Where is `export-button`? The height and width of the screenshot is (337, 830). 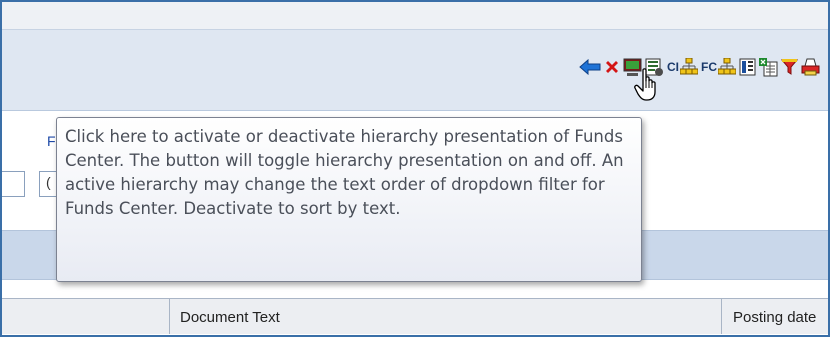
export-button is located at coordinates (768, 67).